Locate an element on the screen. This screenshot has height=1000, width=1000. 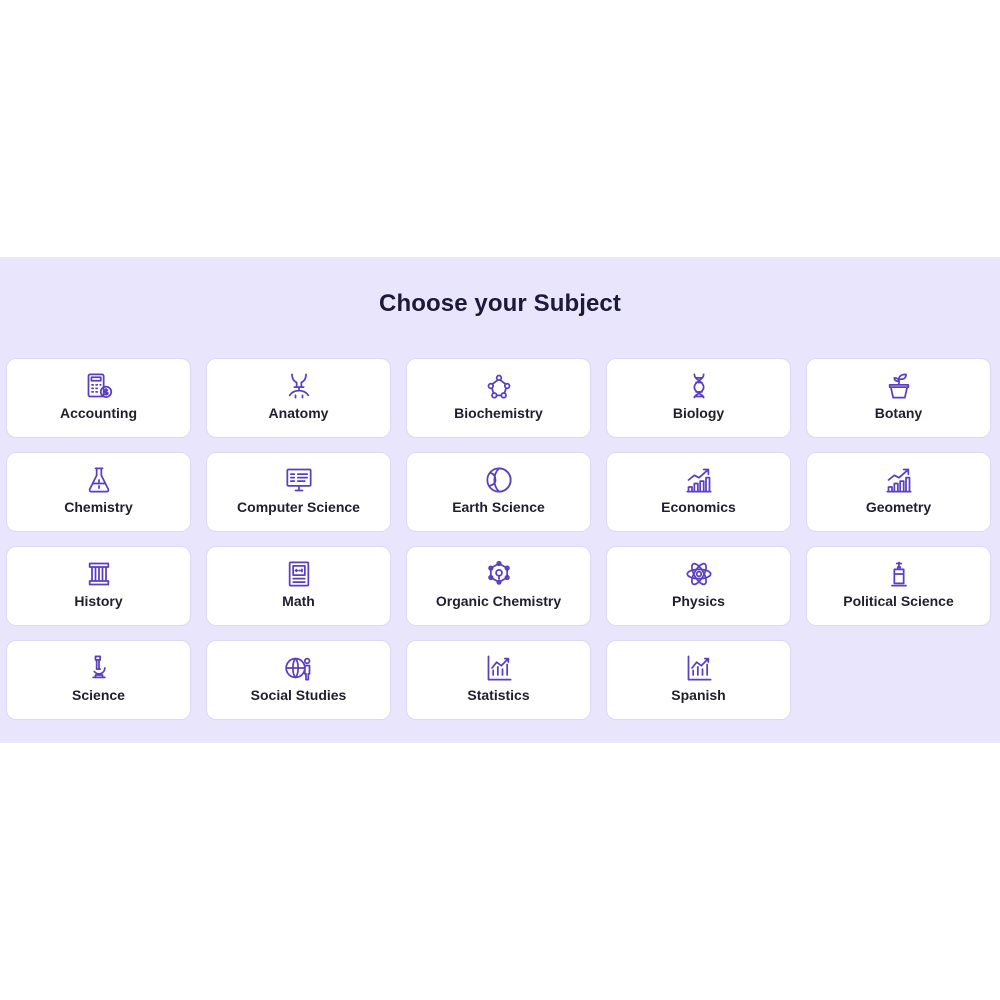
subject-card-statistics: Statistics is located at coordinates (498, 680).